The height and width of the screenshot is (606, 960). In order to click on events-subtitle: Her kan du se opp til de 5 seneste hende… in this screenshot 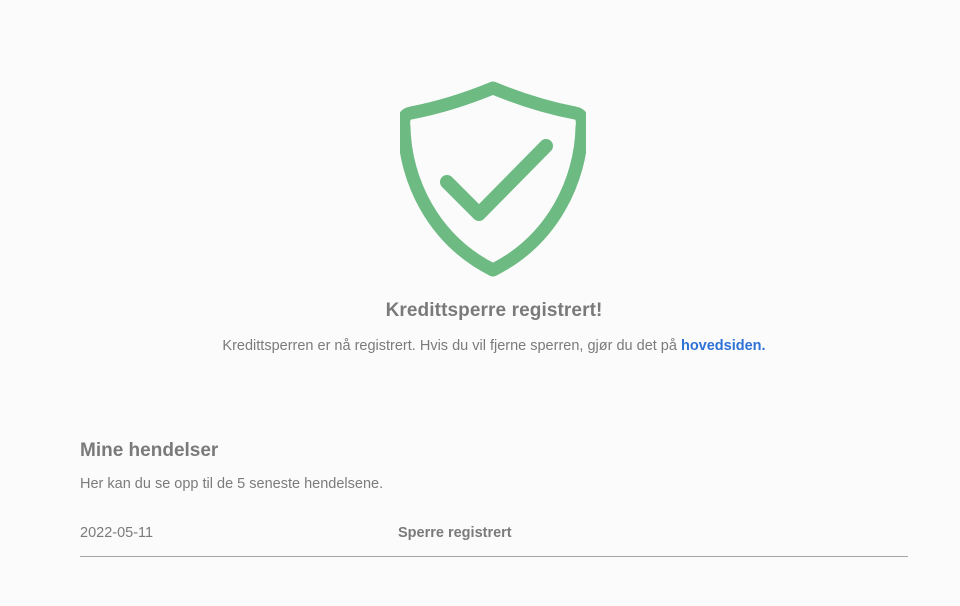, I will do `click(232, 484)`.